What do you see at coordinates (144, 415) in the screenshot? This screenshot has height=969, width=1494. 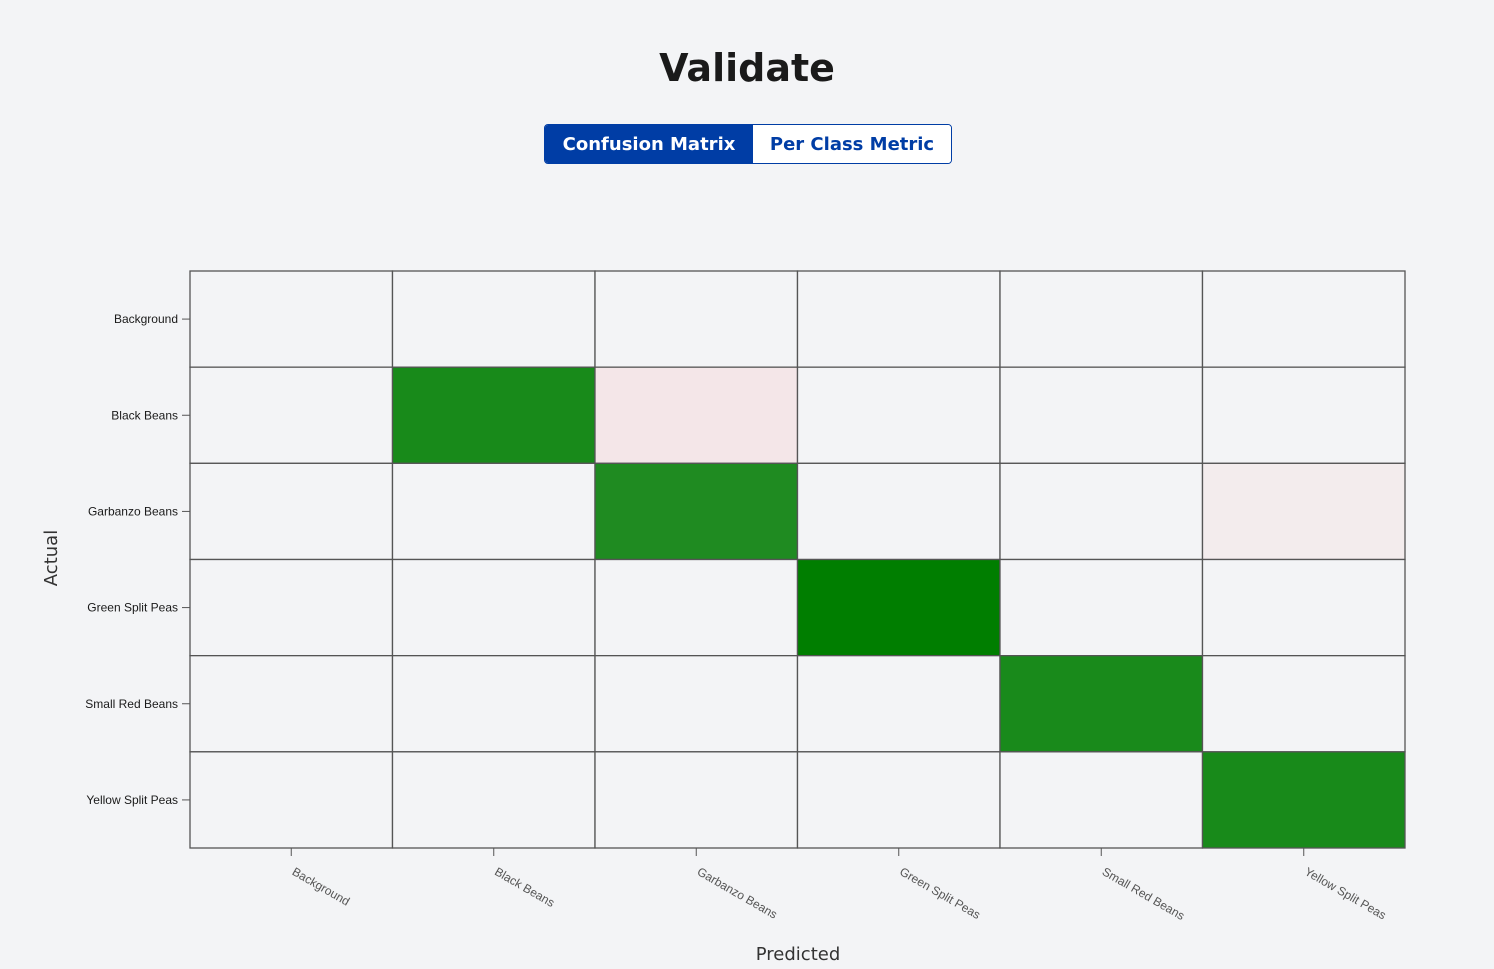 I see `y-tick-label: Black Beans` at bounding box center [144, 415].